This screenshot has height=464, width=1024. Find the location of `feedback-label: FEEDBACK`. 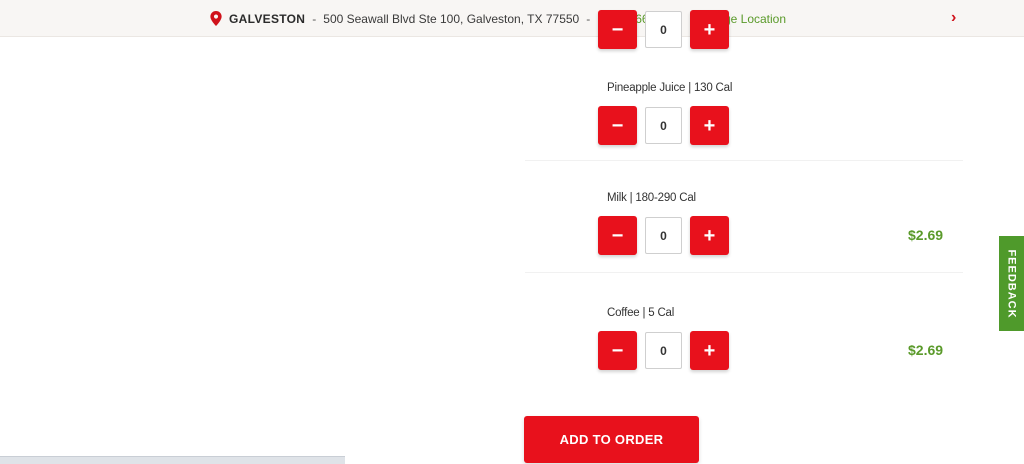

feedback-label: FEEDBACK is located at coordinates (1011, 283).